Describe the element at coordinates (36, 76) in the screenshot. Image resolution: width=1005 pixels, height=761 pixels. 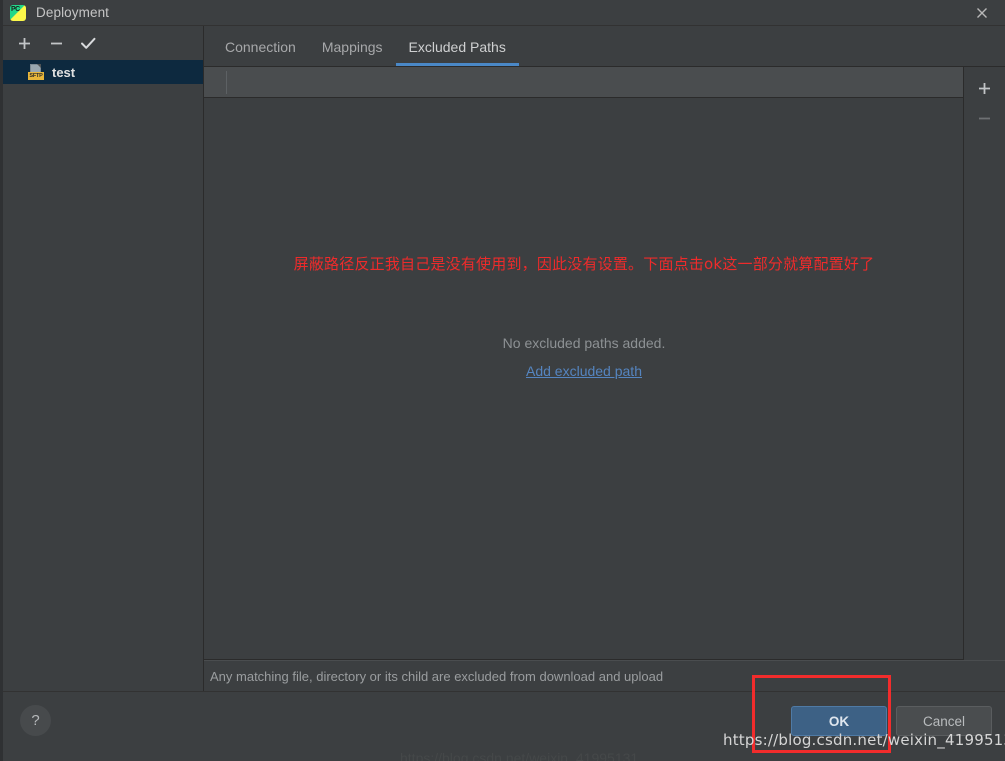
I see `sftp-badge-label: SFTP` at that location.